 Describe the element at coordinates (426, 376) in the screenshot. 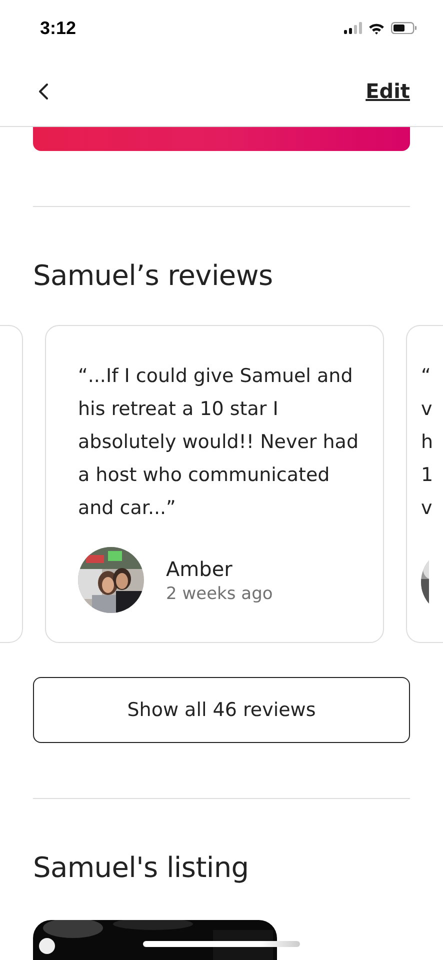

I see `review-text: “` at that location.